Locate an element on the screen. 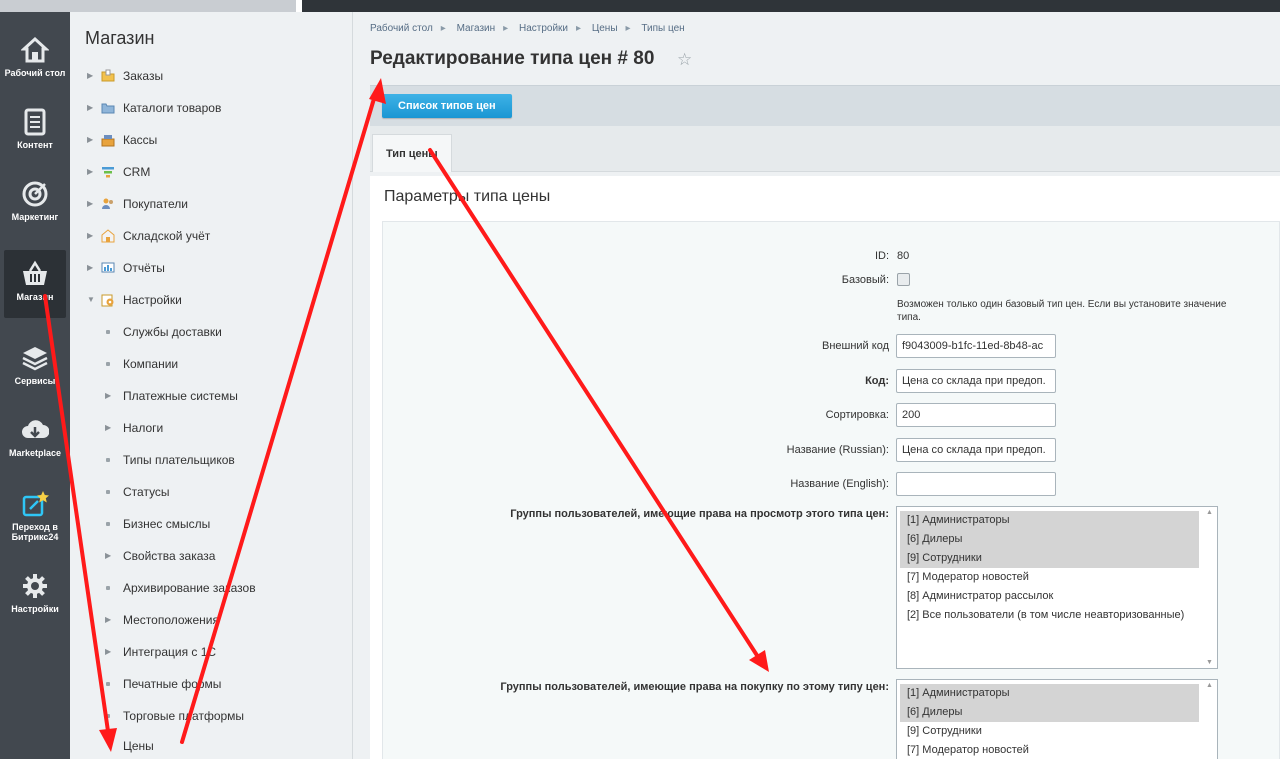  menu-subitem-payer-types: Типы плательщиков is located at coordinates (211, 460).